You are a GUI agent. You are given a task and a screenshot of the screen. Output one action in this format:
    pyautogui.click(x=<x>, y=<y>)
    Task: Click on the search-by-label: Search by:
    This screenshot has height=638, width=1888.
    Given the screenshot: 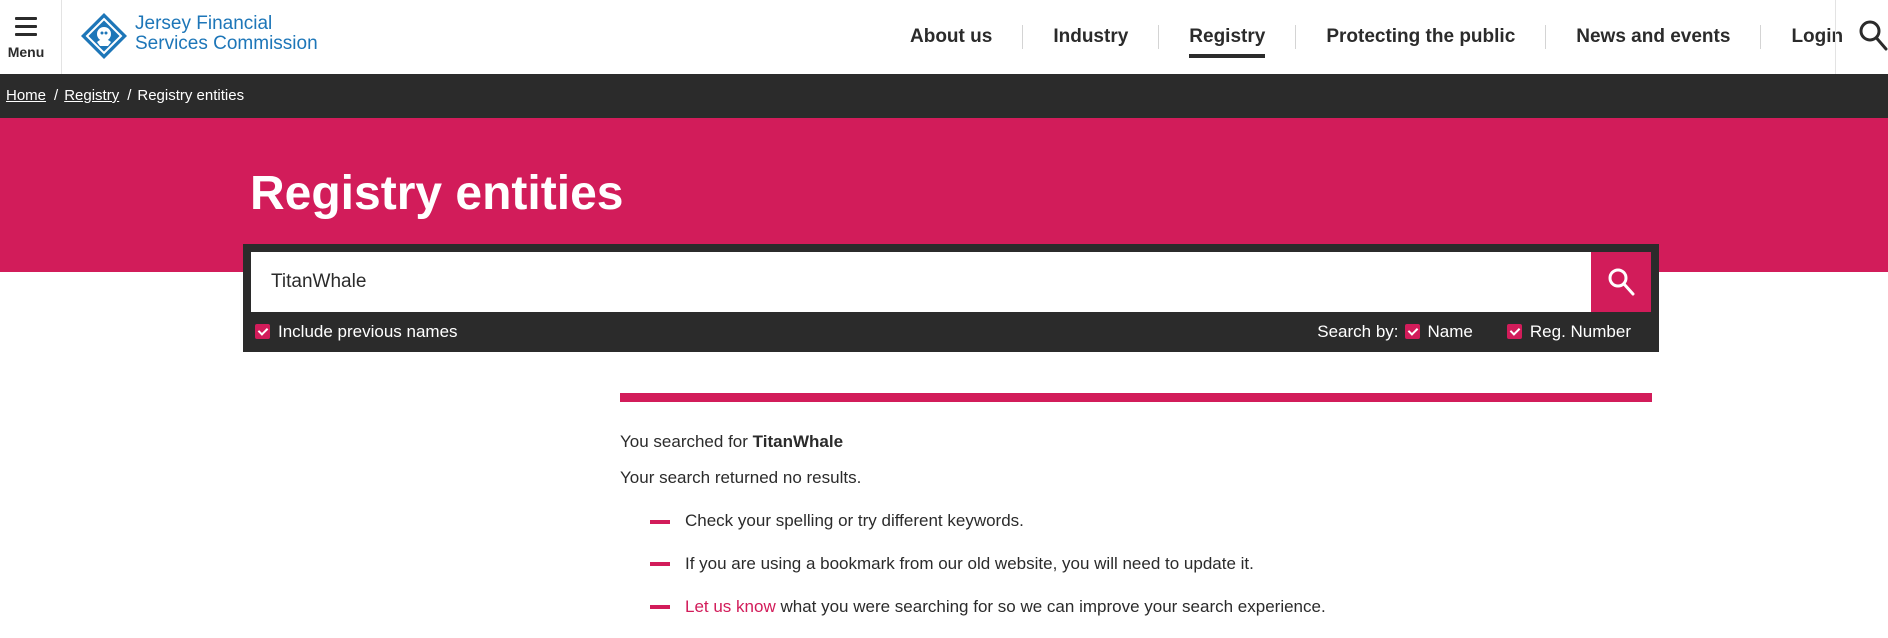 What is the action you would take?
    pyautogui.click(x=1358, y=331)
    